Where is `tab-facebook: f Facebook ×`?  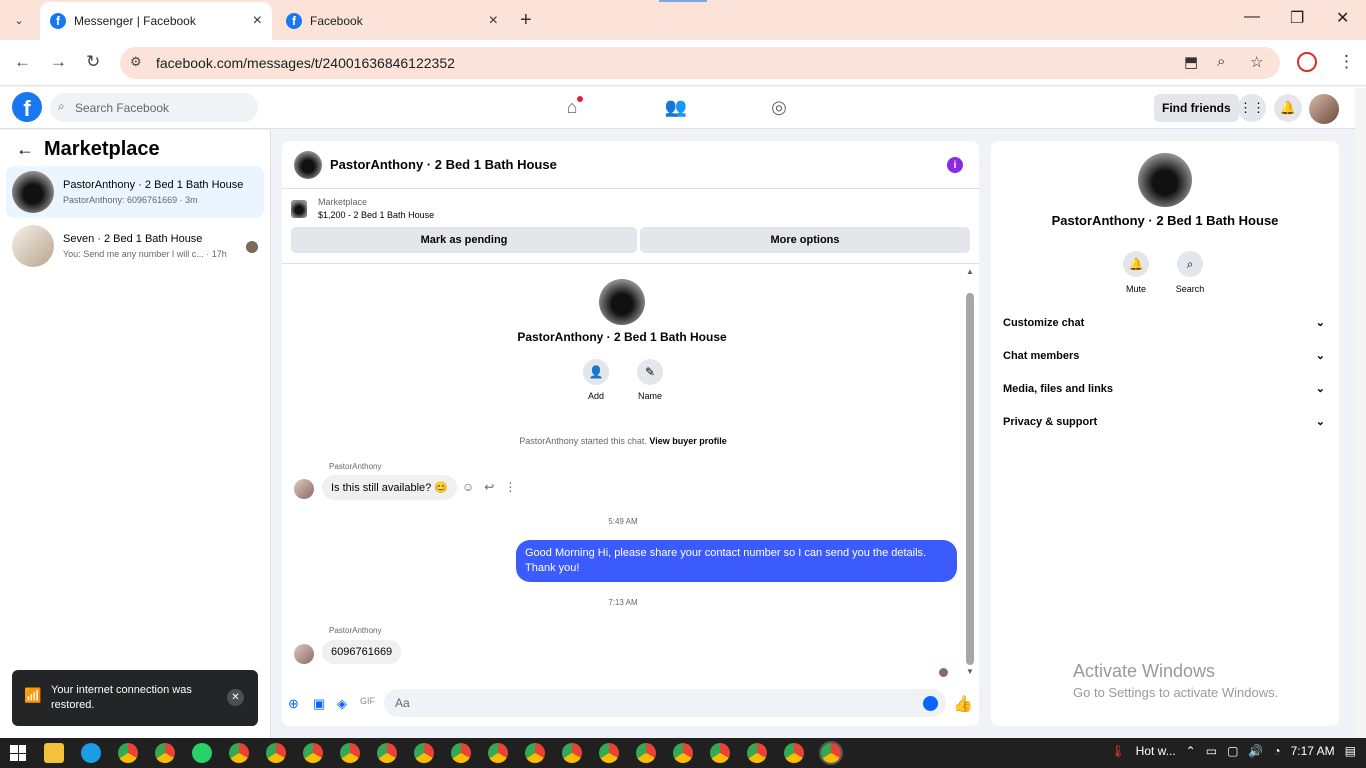
tab-facebook: f Facebook × is located at coordinates (392, 21).